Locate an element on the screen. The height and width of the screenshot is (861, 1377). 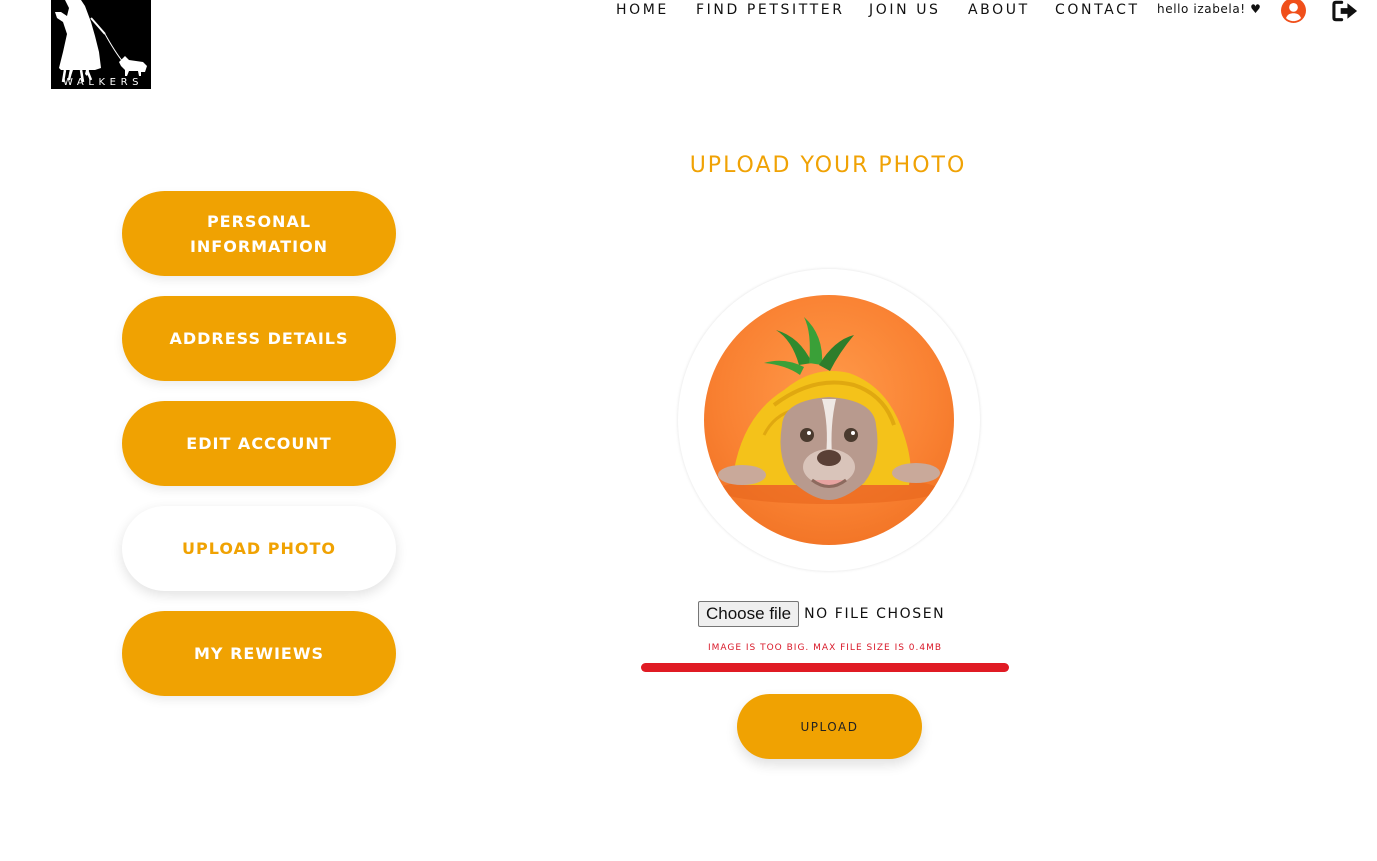
file-status-text: NO FILE CHOSEN is located at coordinates (875, 614).